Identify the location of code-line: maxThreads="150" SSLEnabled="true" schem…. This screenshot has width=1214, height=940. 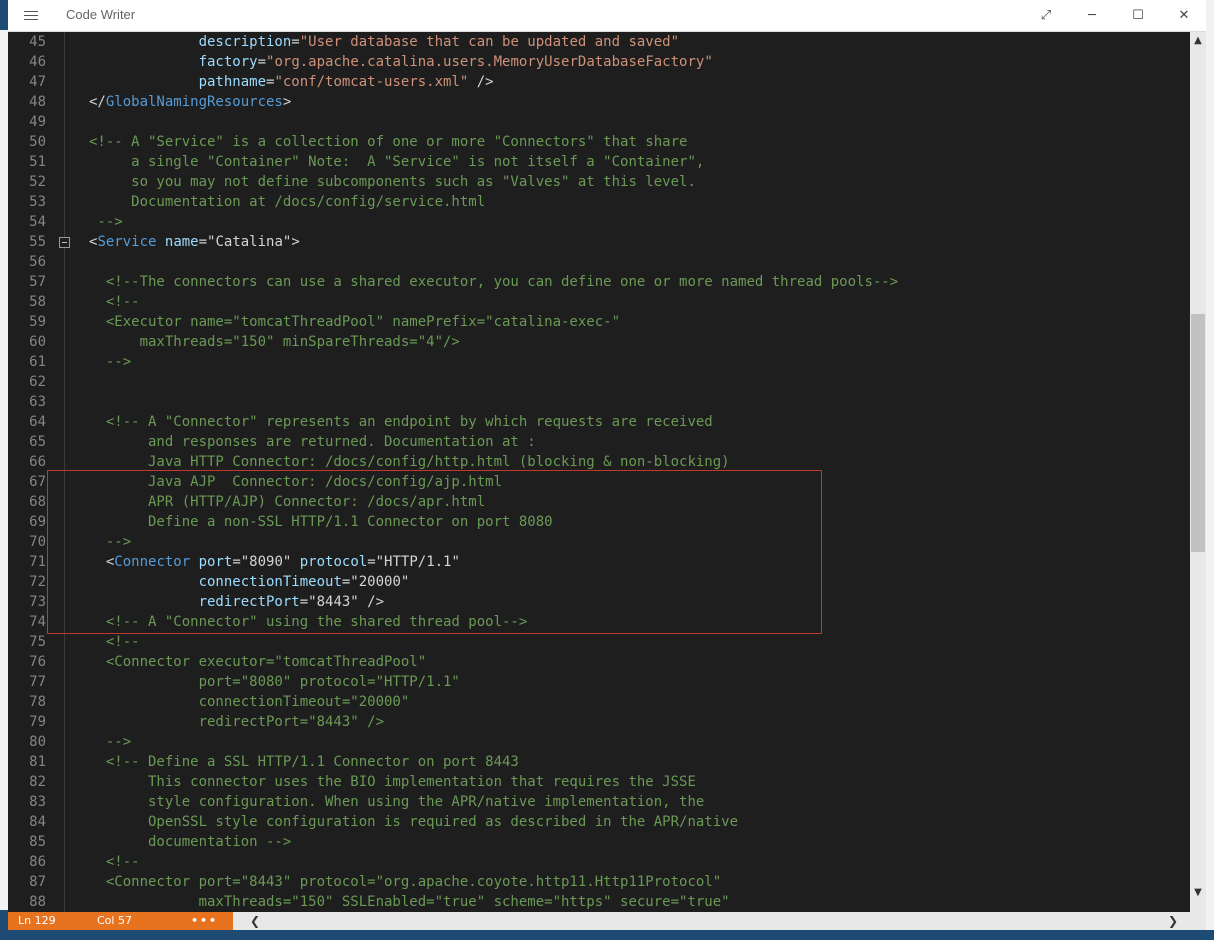
(409, 902).